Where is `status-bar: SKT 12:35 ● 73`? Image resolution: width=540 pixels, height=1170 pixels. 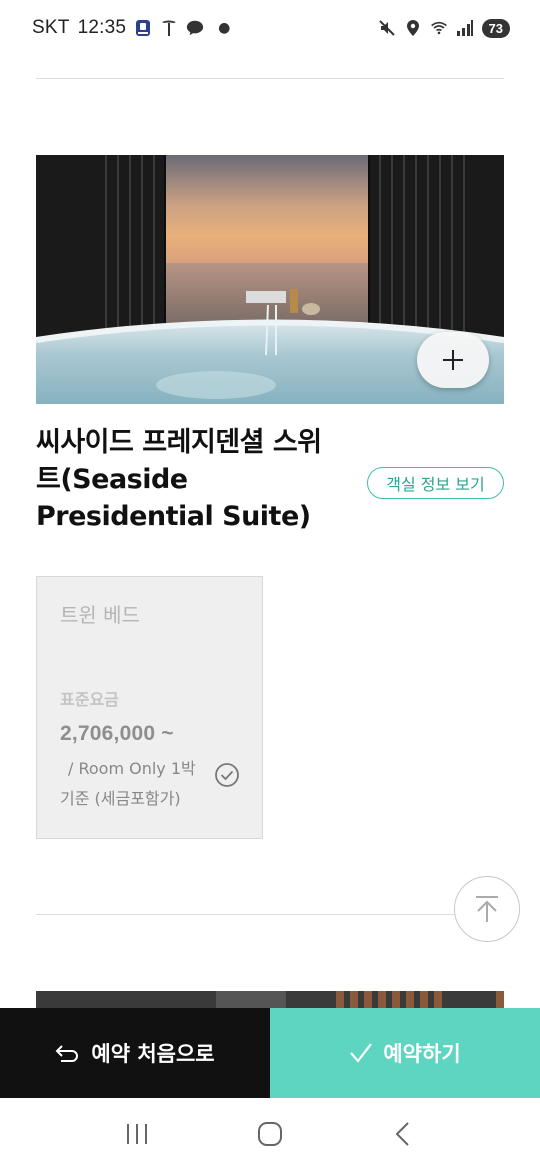
status-bar: SKT 12:35 ● 73 is located at coordinates (270, 28).